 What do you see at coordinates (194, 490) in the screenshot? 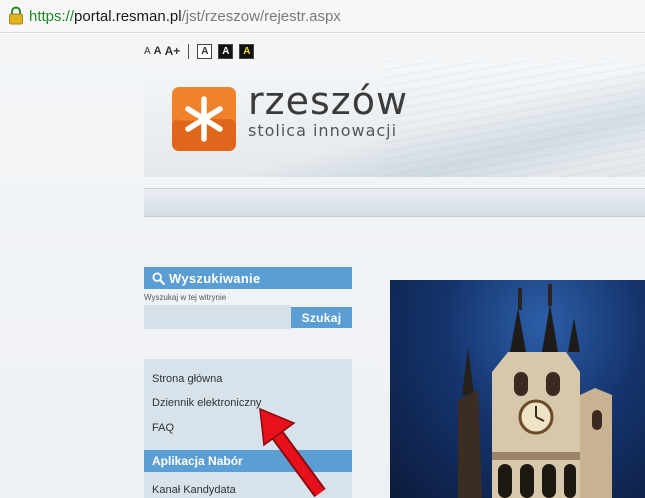
I see `menu-item-candidate-channel: Kanał Kandydata` at bounding box center [194, 490].